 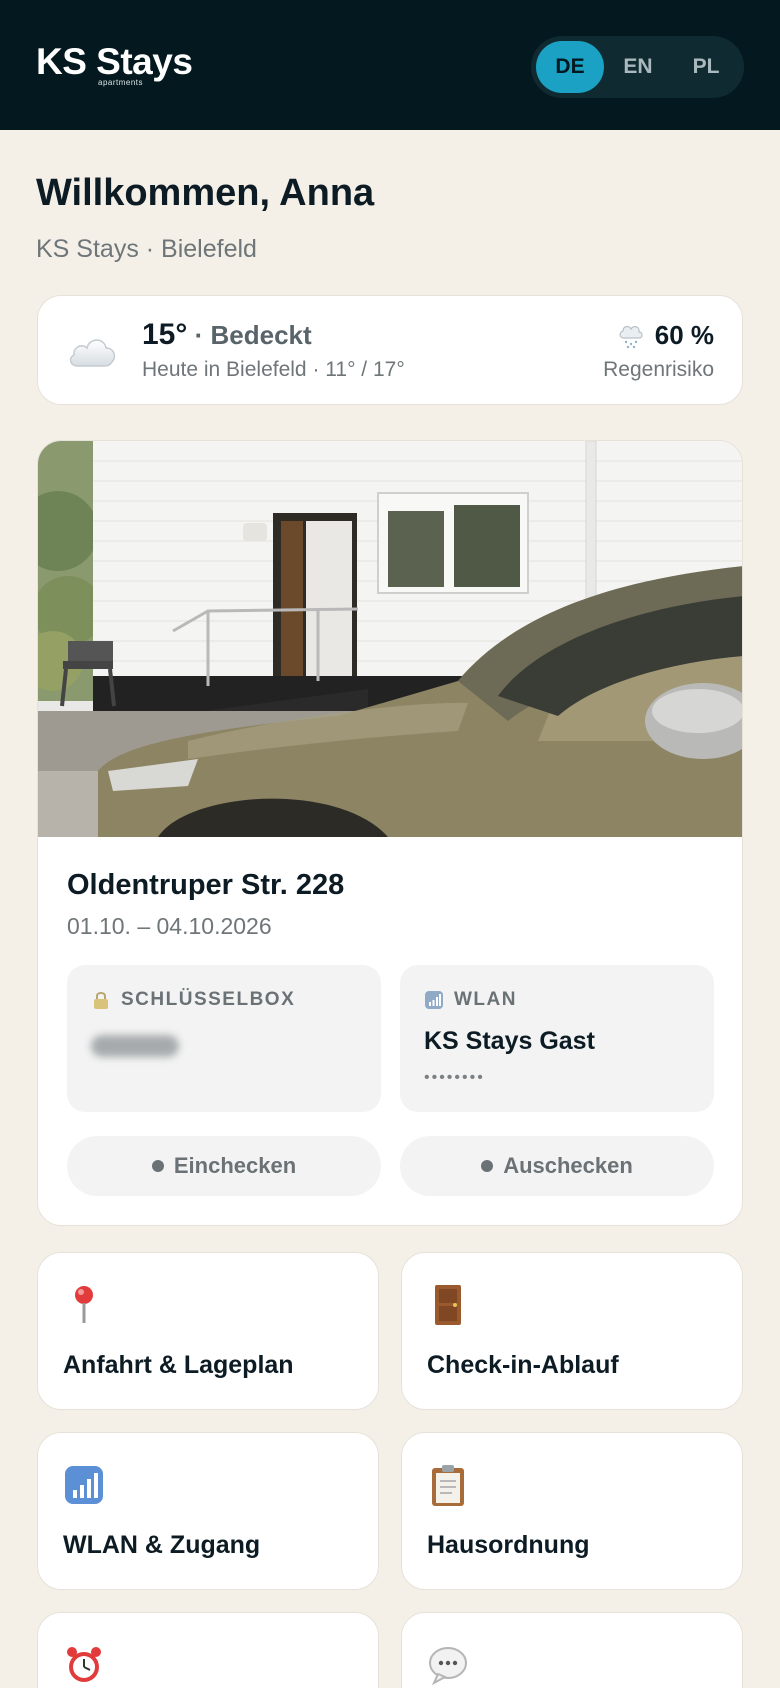 I want to click on tile-contact, so click(x=572, y=1650).